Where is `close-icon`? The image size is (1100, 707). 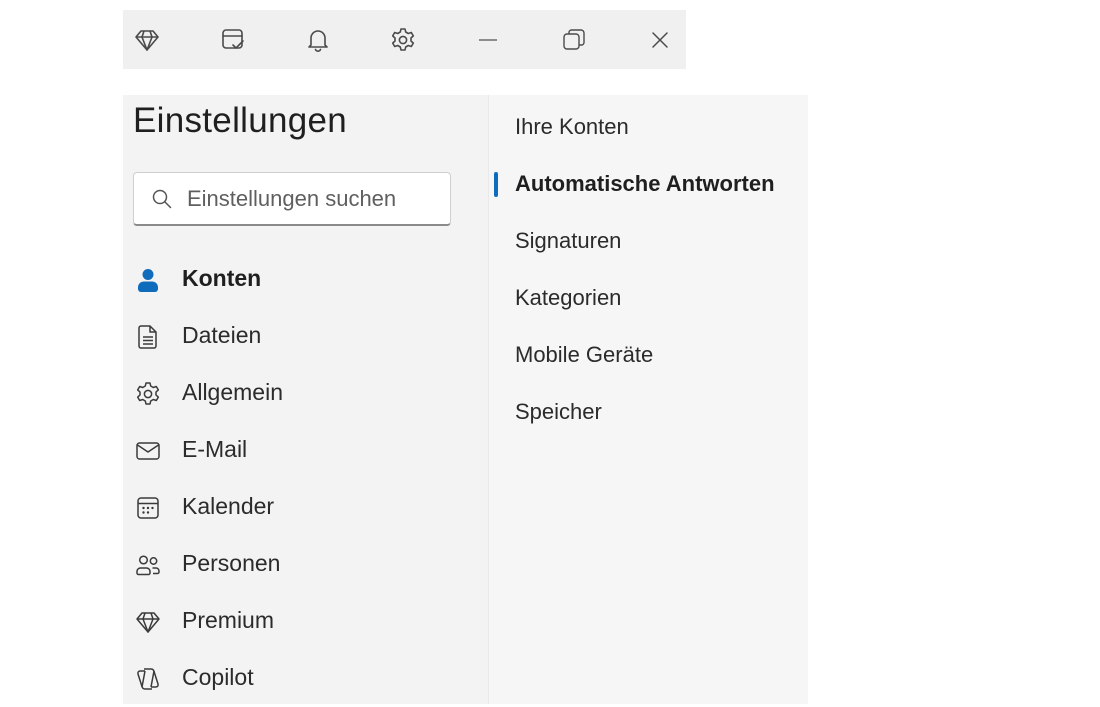 close-icon is located at coordinates (660, 39).